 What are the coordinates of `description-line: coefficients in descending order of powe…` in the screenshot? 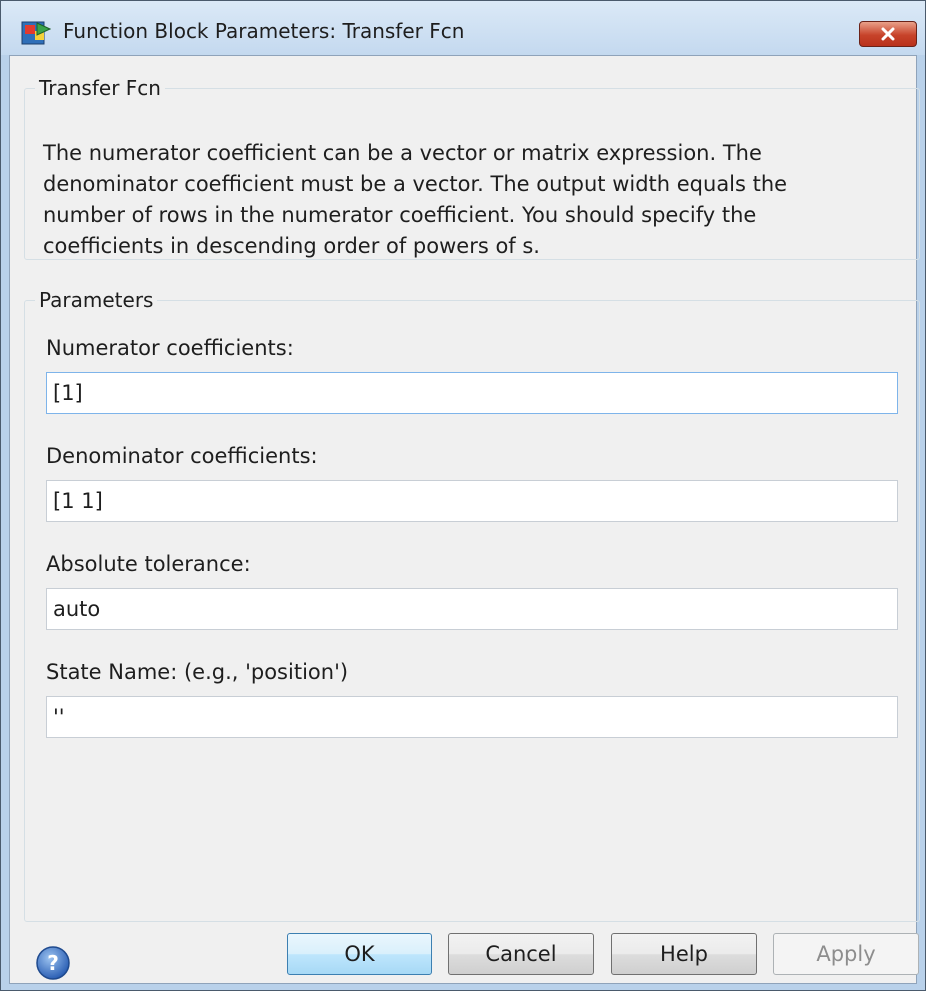 It's located at (291, 246).